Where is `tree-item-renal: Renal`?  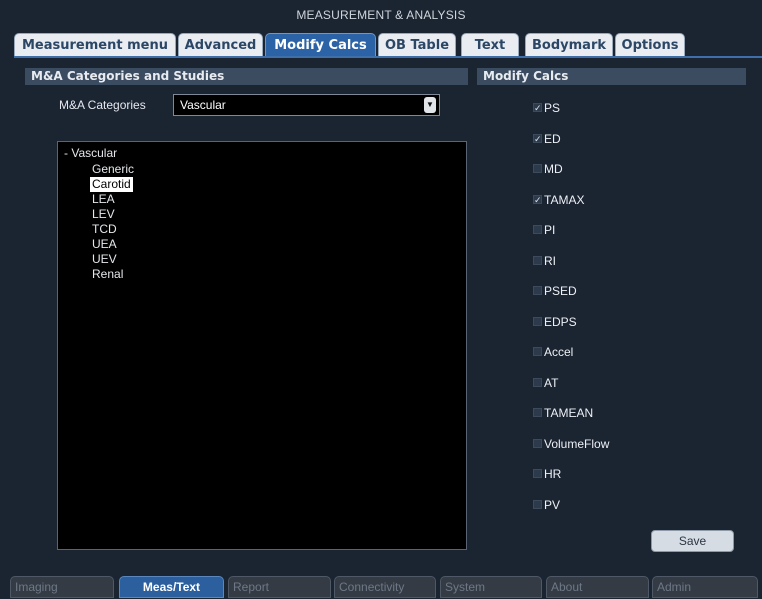
tree-item-renal: Renal is located at coordinates (107, 274).